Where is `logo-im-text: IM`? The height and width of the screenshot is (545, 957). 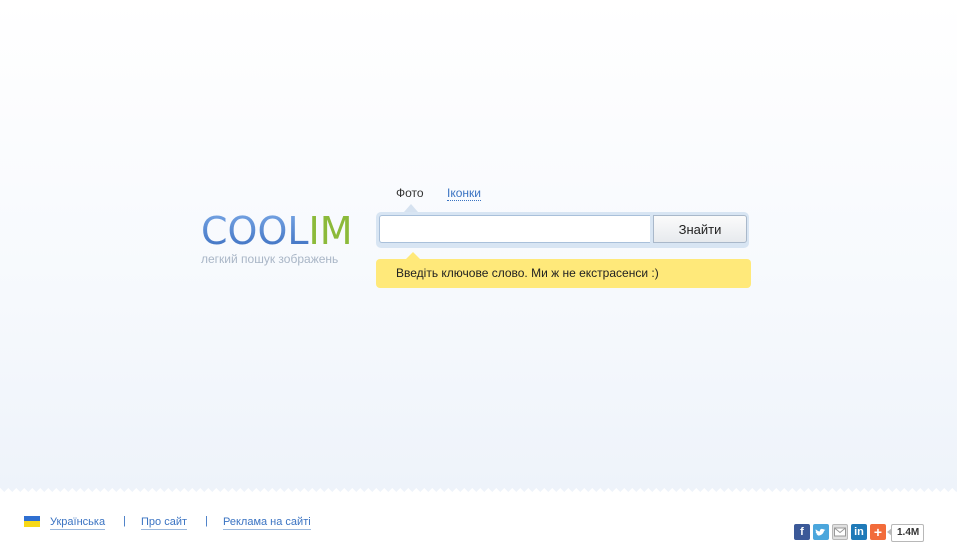 logo-im-text: IM is located at coordinates (330, 231).